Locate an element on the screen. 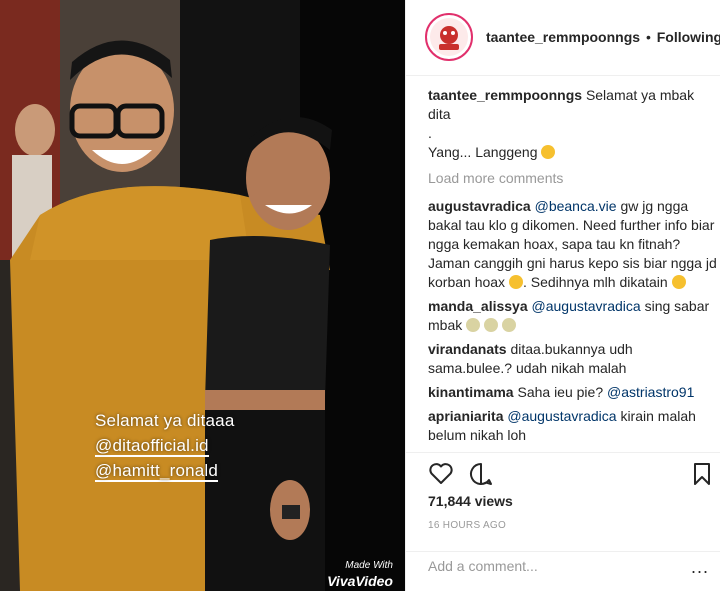  header-username-link: taantee_remmpoonngs is located at coordinates (563, 37).